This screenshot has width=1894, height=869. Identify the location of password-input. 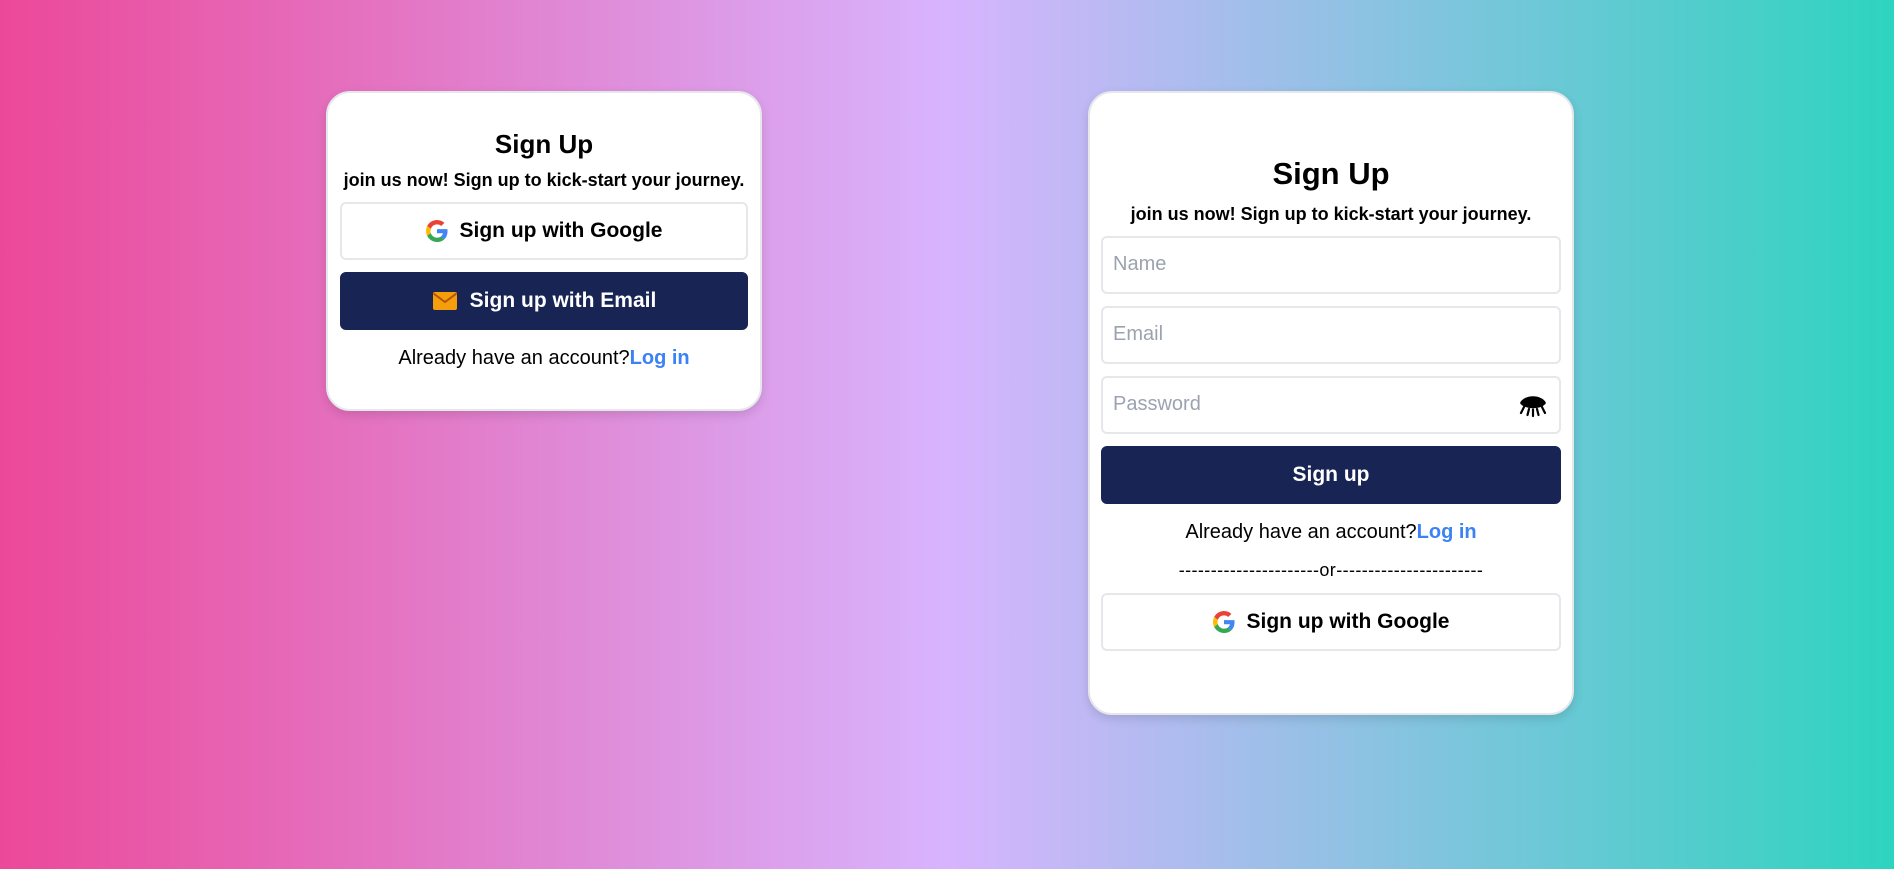
(1331, 404).